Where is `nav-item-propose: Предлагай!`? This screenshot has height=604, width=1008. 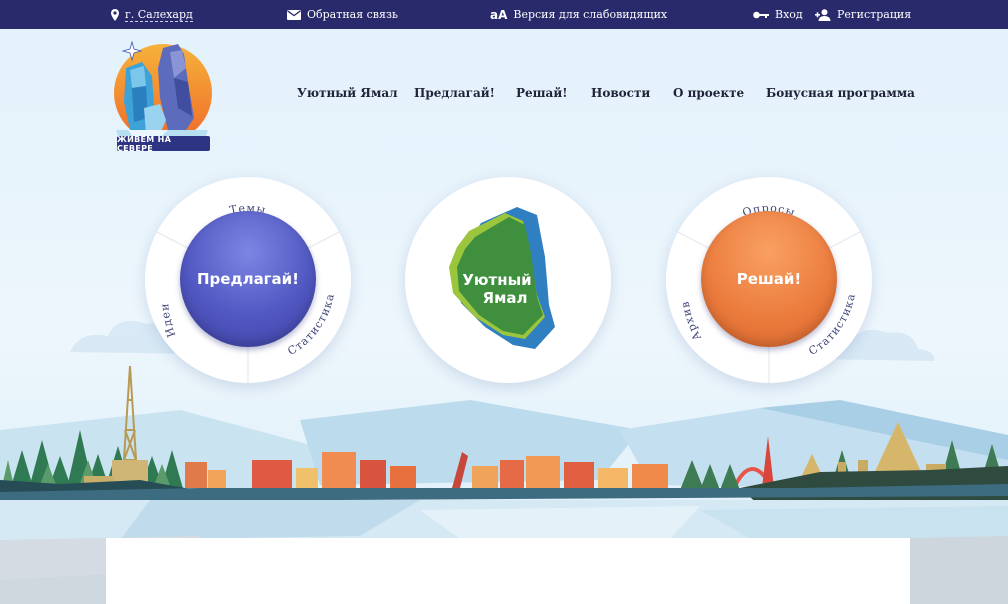 nav-item-propose: Предлагай! is located at coordinates (454, 93).